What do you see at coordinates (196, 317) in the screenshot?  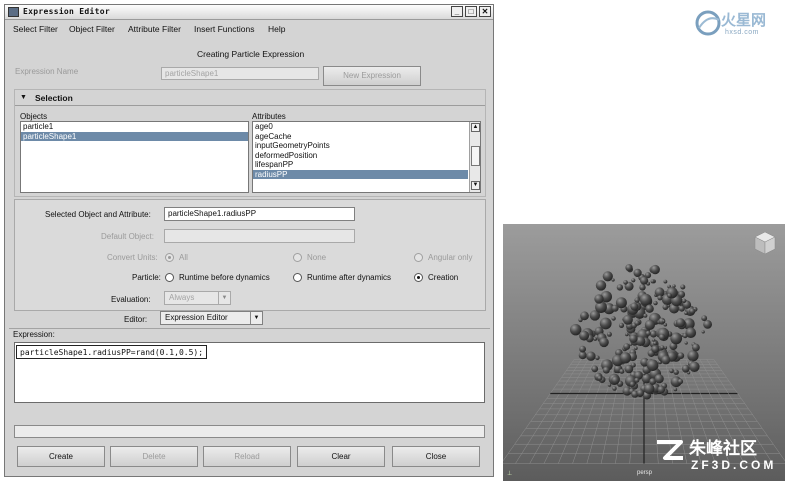 I see `editor-value: Expression Editor` at bounding box center [196, 317].